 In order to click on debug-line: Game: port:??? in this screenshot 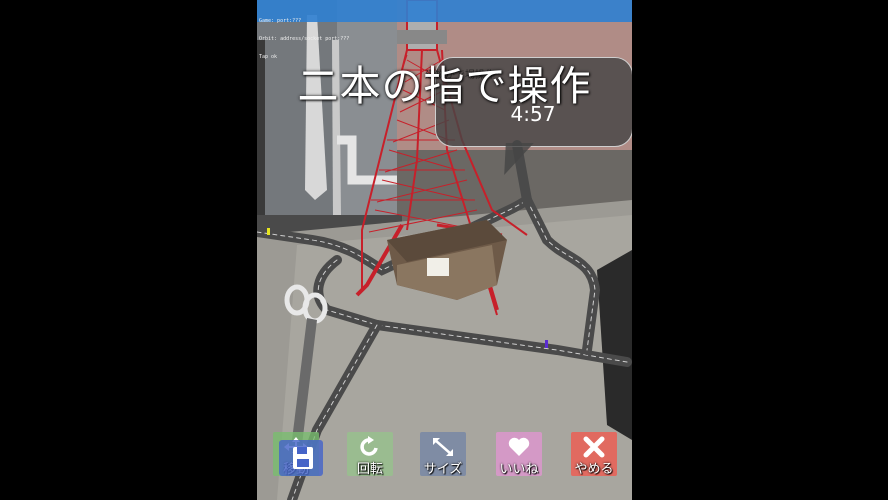, I will do `click(280, 21)`.